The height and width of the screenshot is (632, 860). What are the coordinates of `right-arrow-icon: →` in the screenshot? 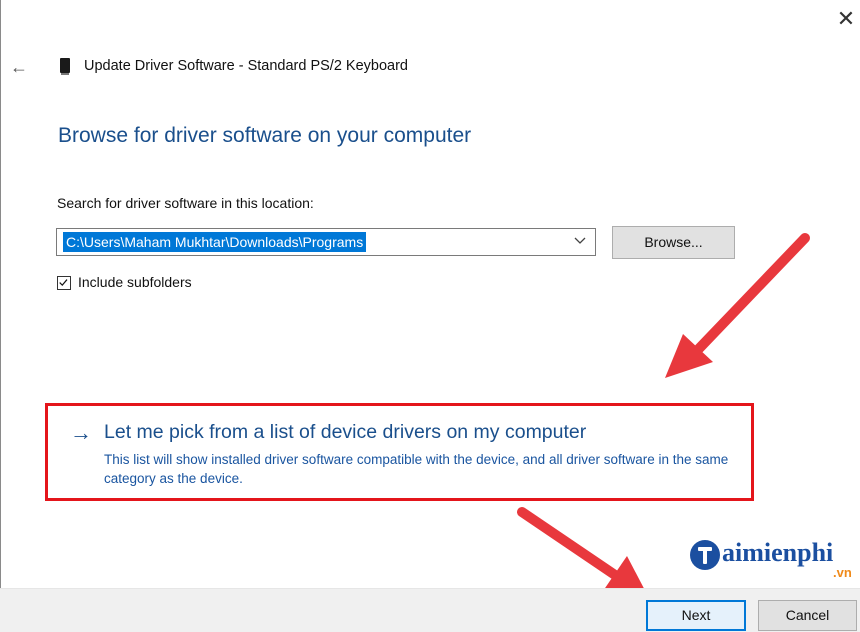 It's located at (81, 433).